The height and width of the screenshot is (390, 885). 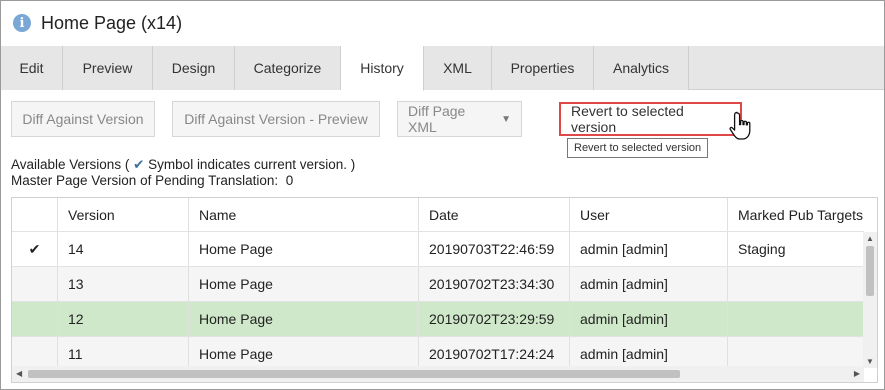 What do you see at coordinates (870, 238) in the screenshot?
I see `scroll-up-arrow-icon: ▲` at bounding box center [870, 238].